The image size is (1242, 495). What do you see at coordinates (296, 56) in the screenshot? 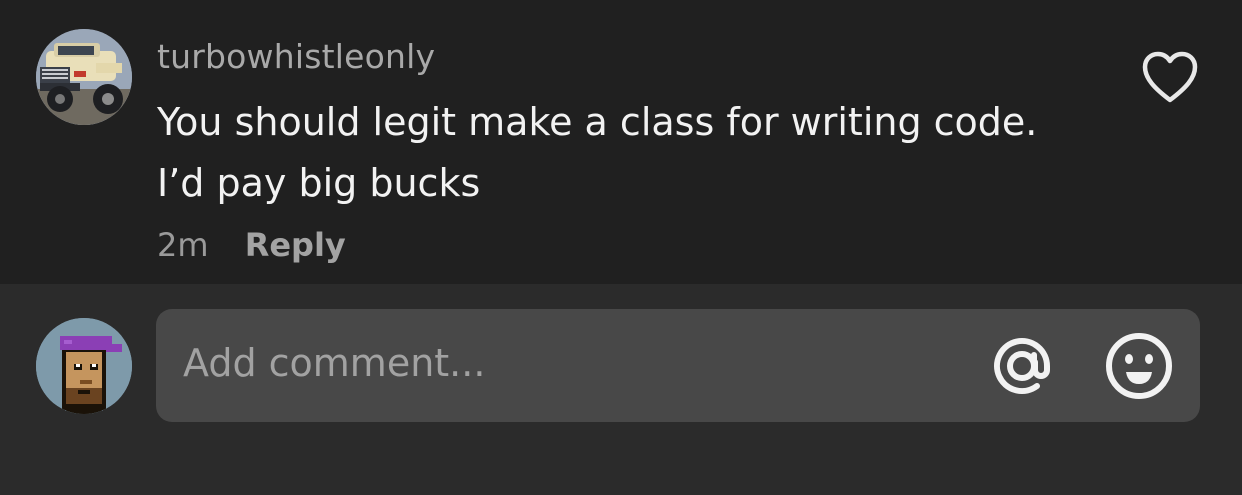
I see `comment-username: turbowhistleonly` at bounding box center [296, 56].